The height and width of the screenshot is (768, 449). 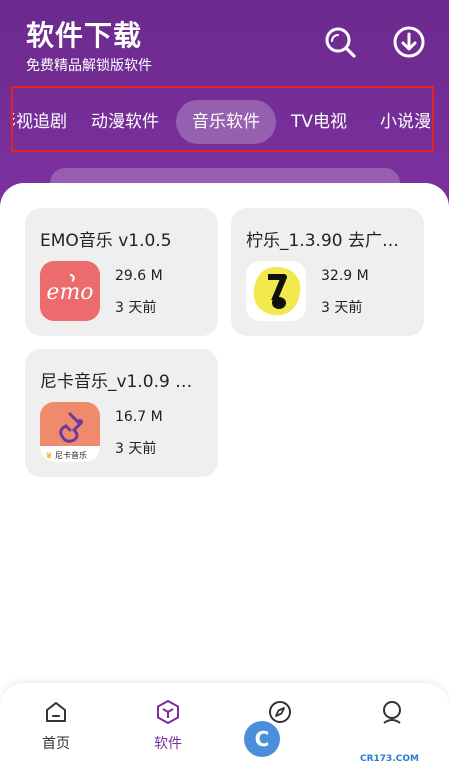 I want to click on page-title: 软件下载, so click(x=84, y=35).